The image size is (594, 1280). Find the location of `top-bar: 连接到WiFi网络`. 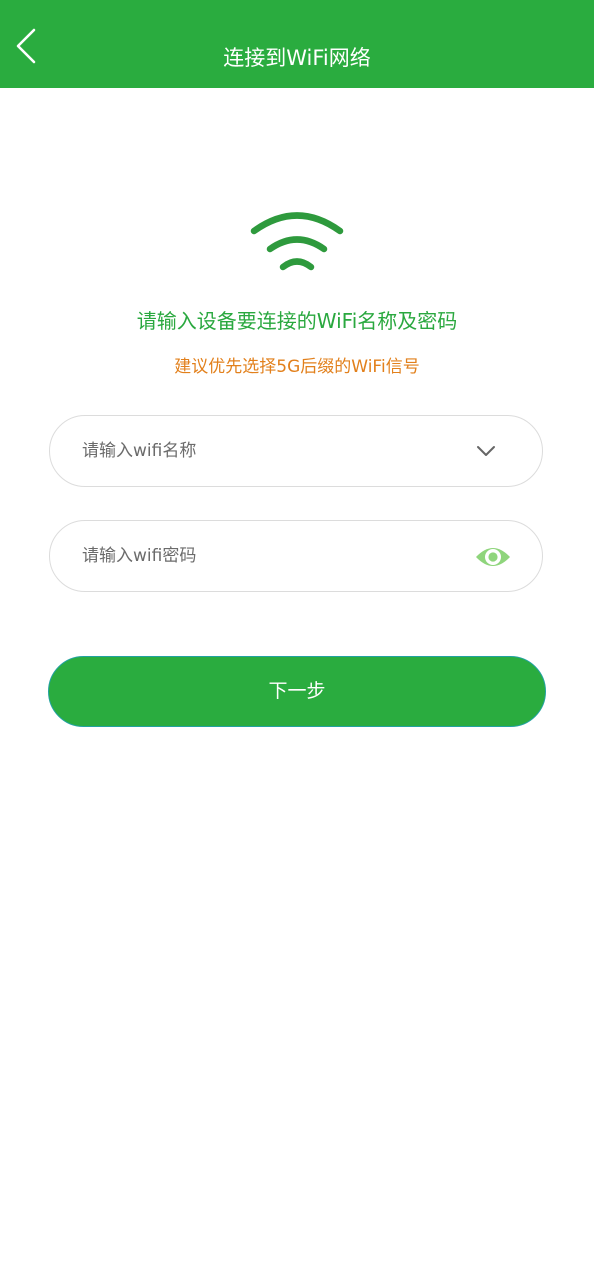

top-bar: 连接到WiFi网络 is located at coordinates (297, 44).